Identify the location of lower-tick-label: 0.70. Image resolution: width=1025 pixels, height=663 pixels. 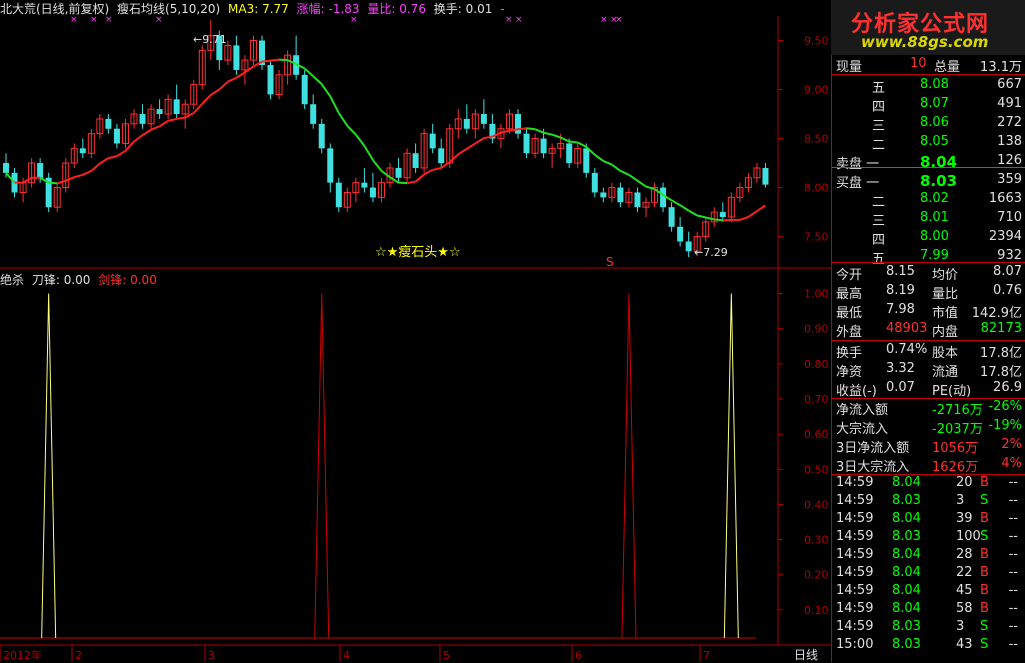
(816, 399).